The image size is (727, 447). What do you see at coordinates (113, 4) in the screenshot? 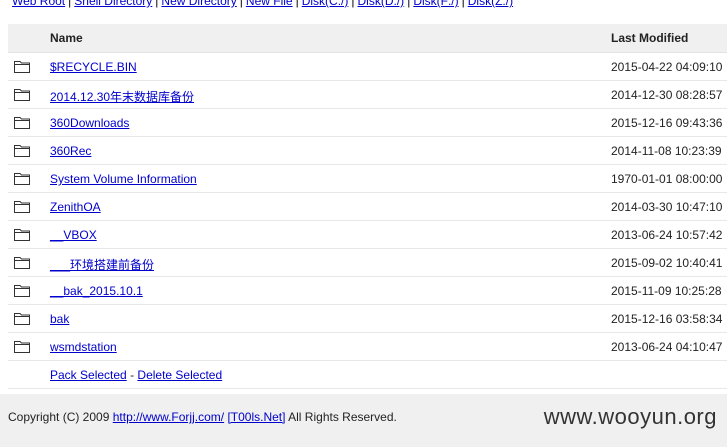
I see `nav-shell-directory: Shell Directory` at bounding box center [113, 4].